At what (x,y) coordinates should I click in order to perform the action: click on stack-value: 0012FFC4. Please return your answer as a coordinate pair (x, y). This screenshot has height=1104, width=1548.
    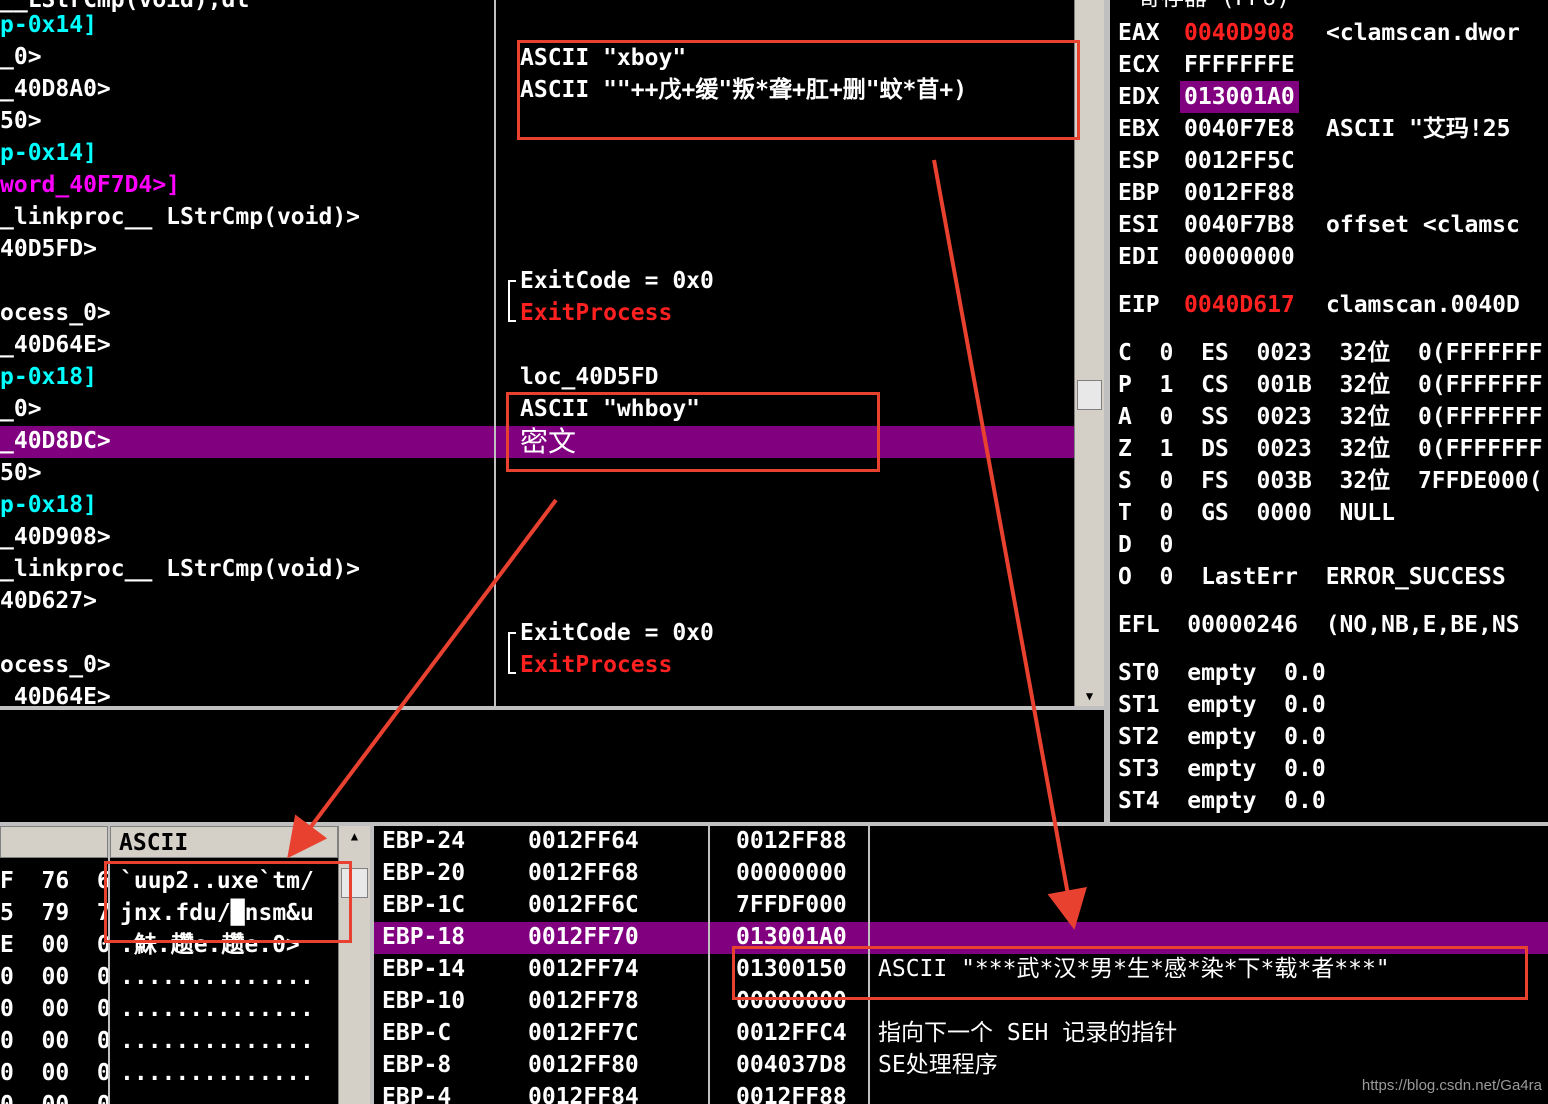
    Looking at the image, I should click on (791, 1033).